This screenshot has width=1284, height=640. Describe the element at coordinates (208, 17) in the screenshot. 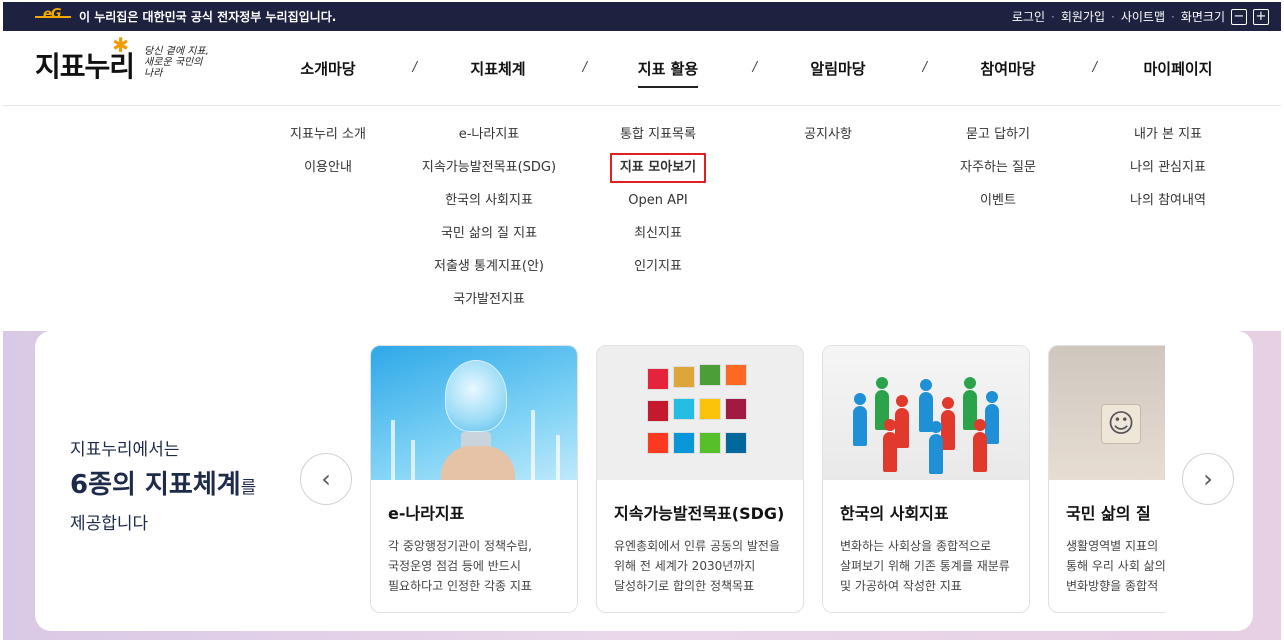

I see `gov-notice-text: 이 누리집은 대한민국 공식 전자정부 누리집입니다.` at that location.